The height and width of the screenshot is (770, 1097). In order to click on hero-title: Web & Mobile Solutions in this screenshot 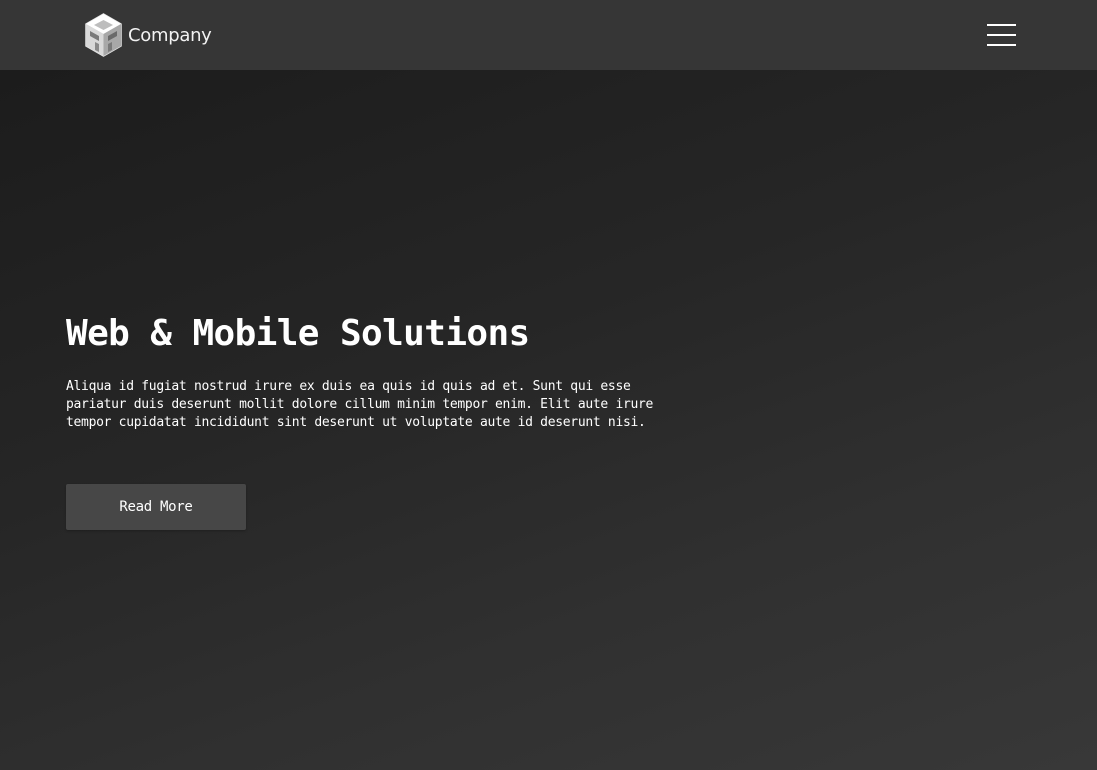, I will do `click(298, 333)`.